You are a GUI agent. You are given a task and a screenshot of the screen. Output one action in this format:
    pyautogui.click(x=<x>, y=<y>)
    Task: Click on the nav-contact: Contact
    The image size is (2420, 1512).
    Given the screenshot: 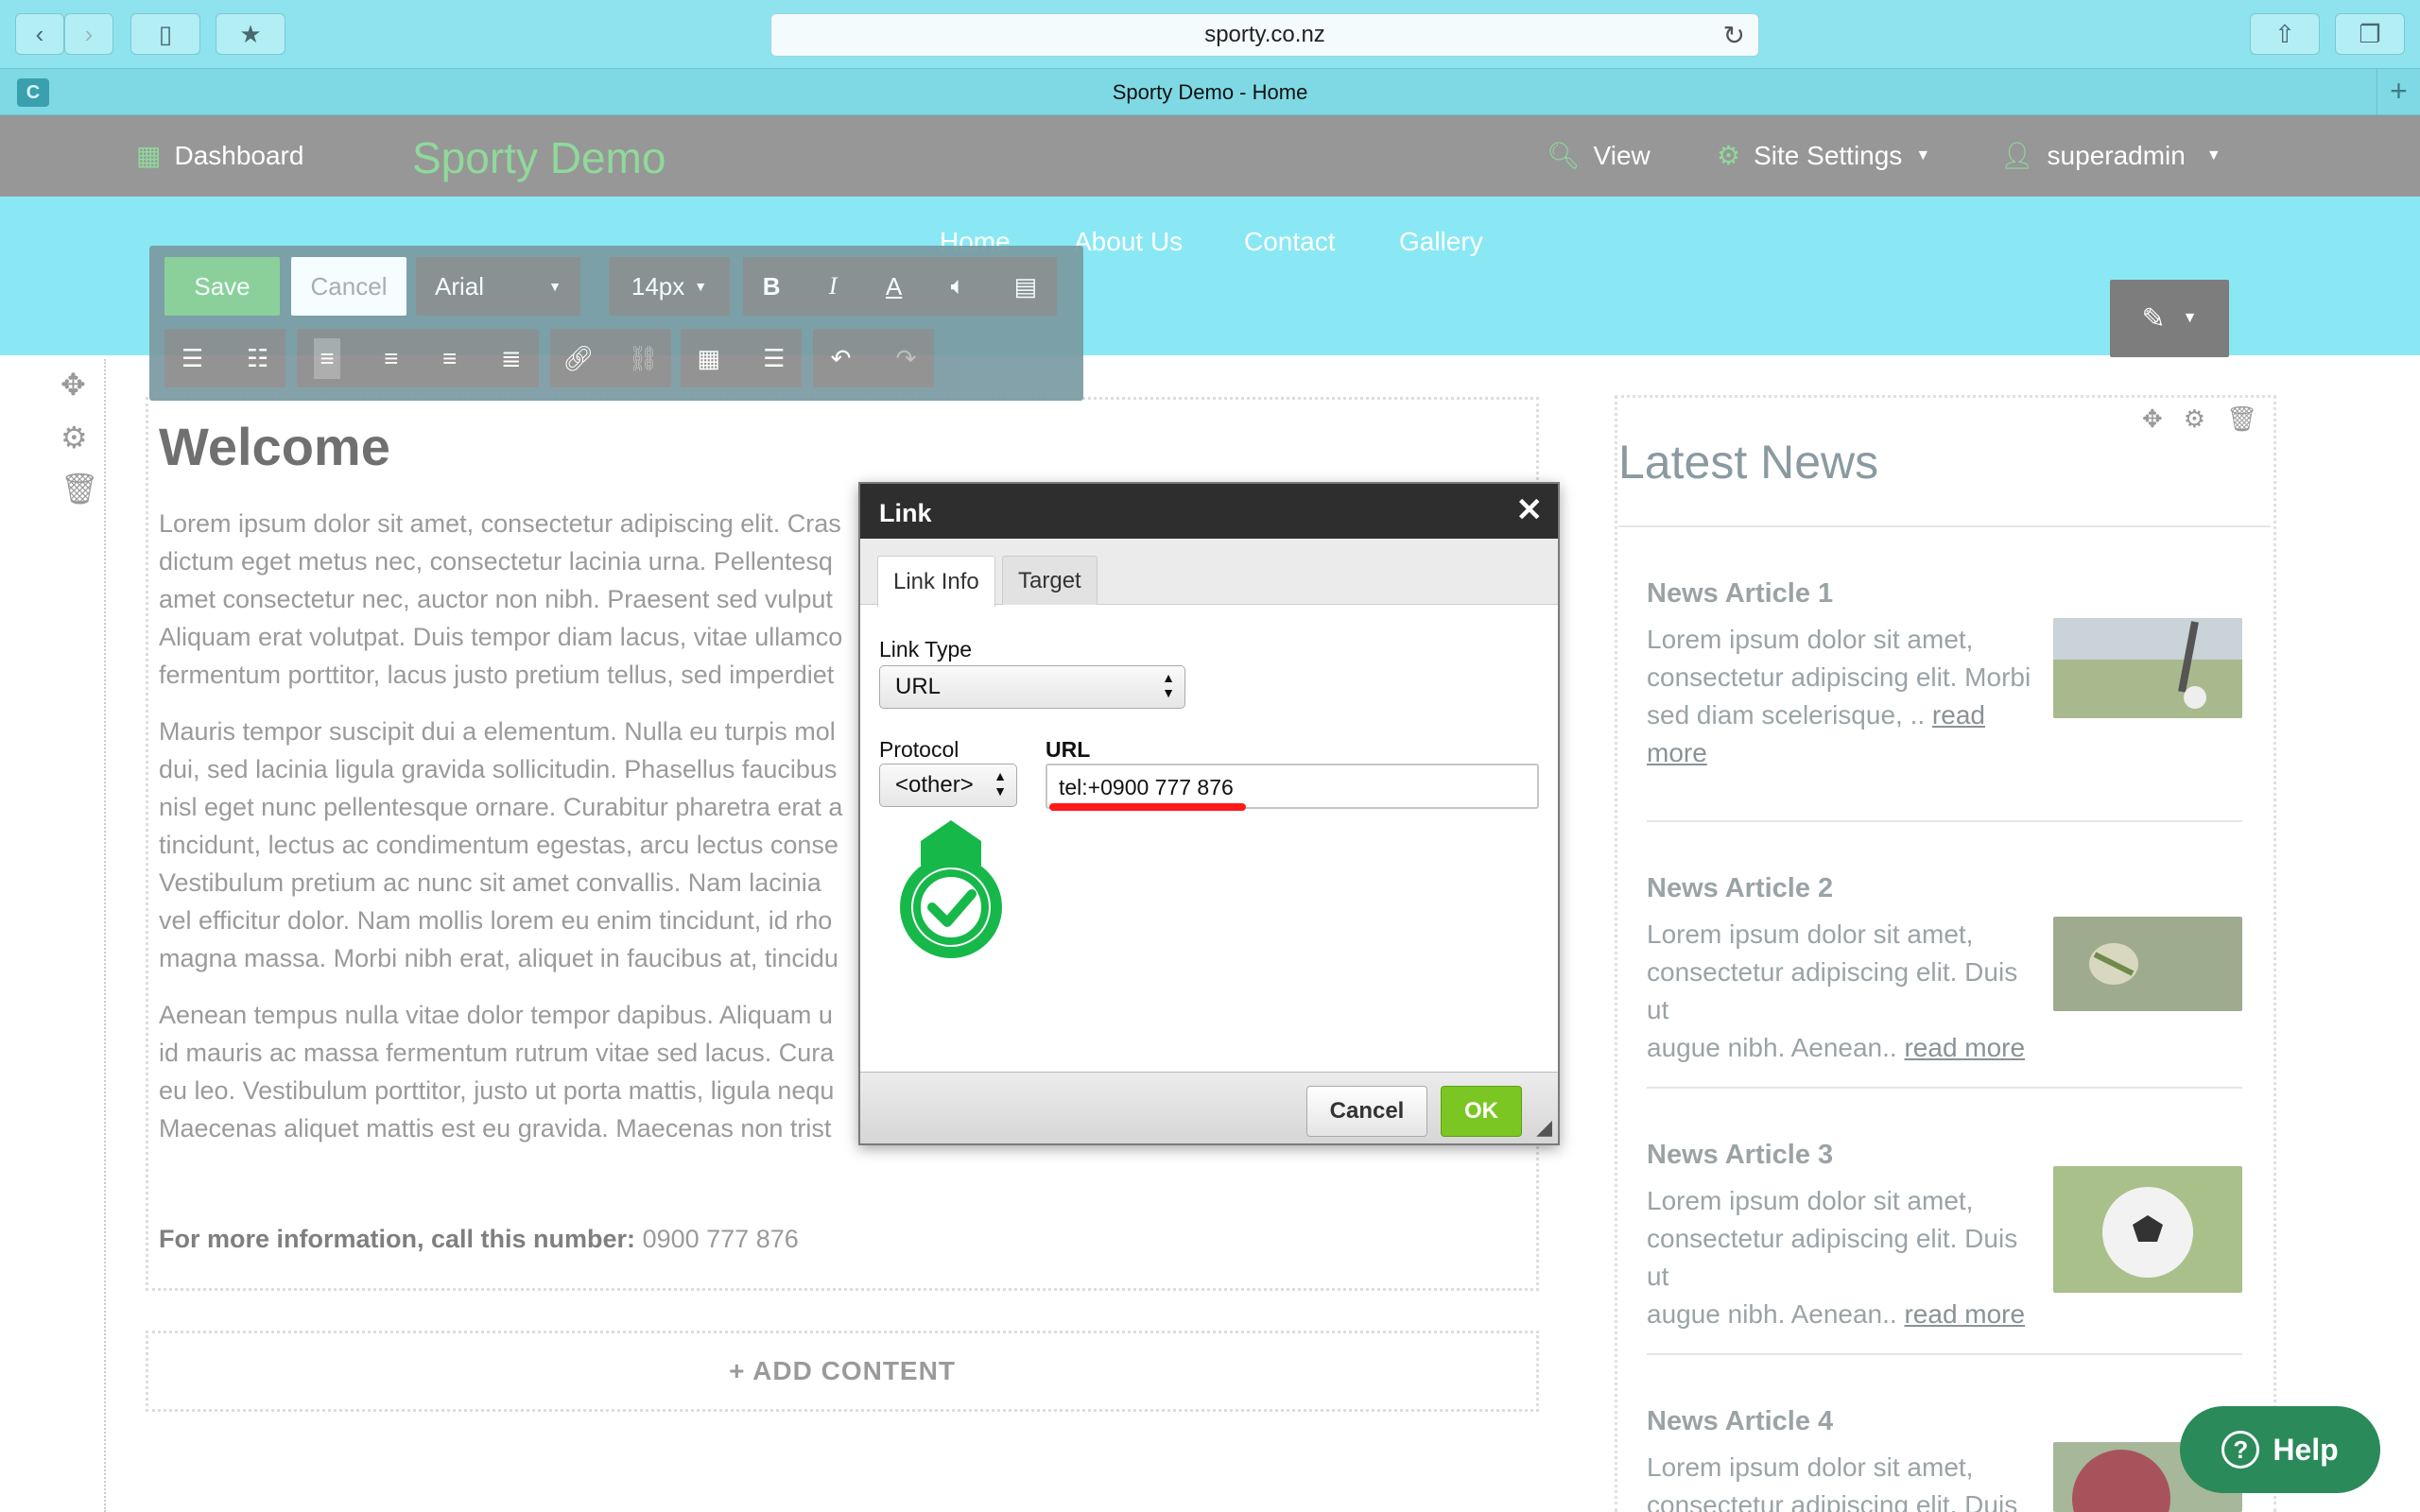 What is the action you would take?
    pyautogui.click(x=1290, y=242)
    